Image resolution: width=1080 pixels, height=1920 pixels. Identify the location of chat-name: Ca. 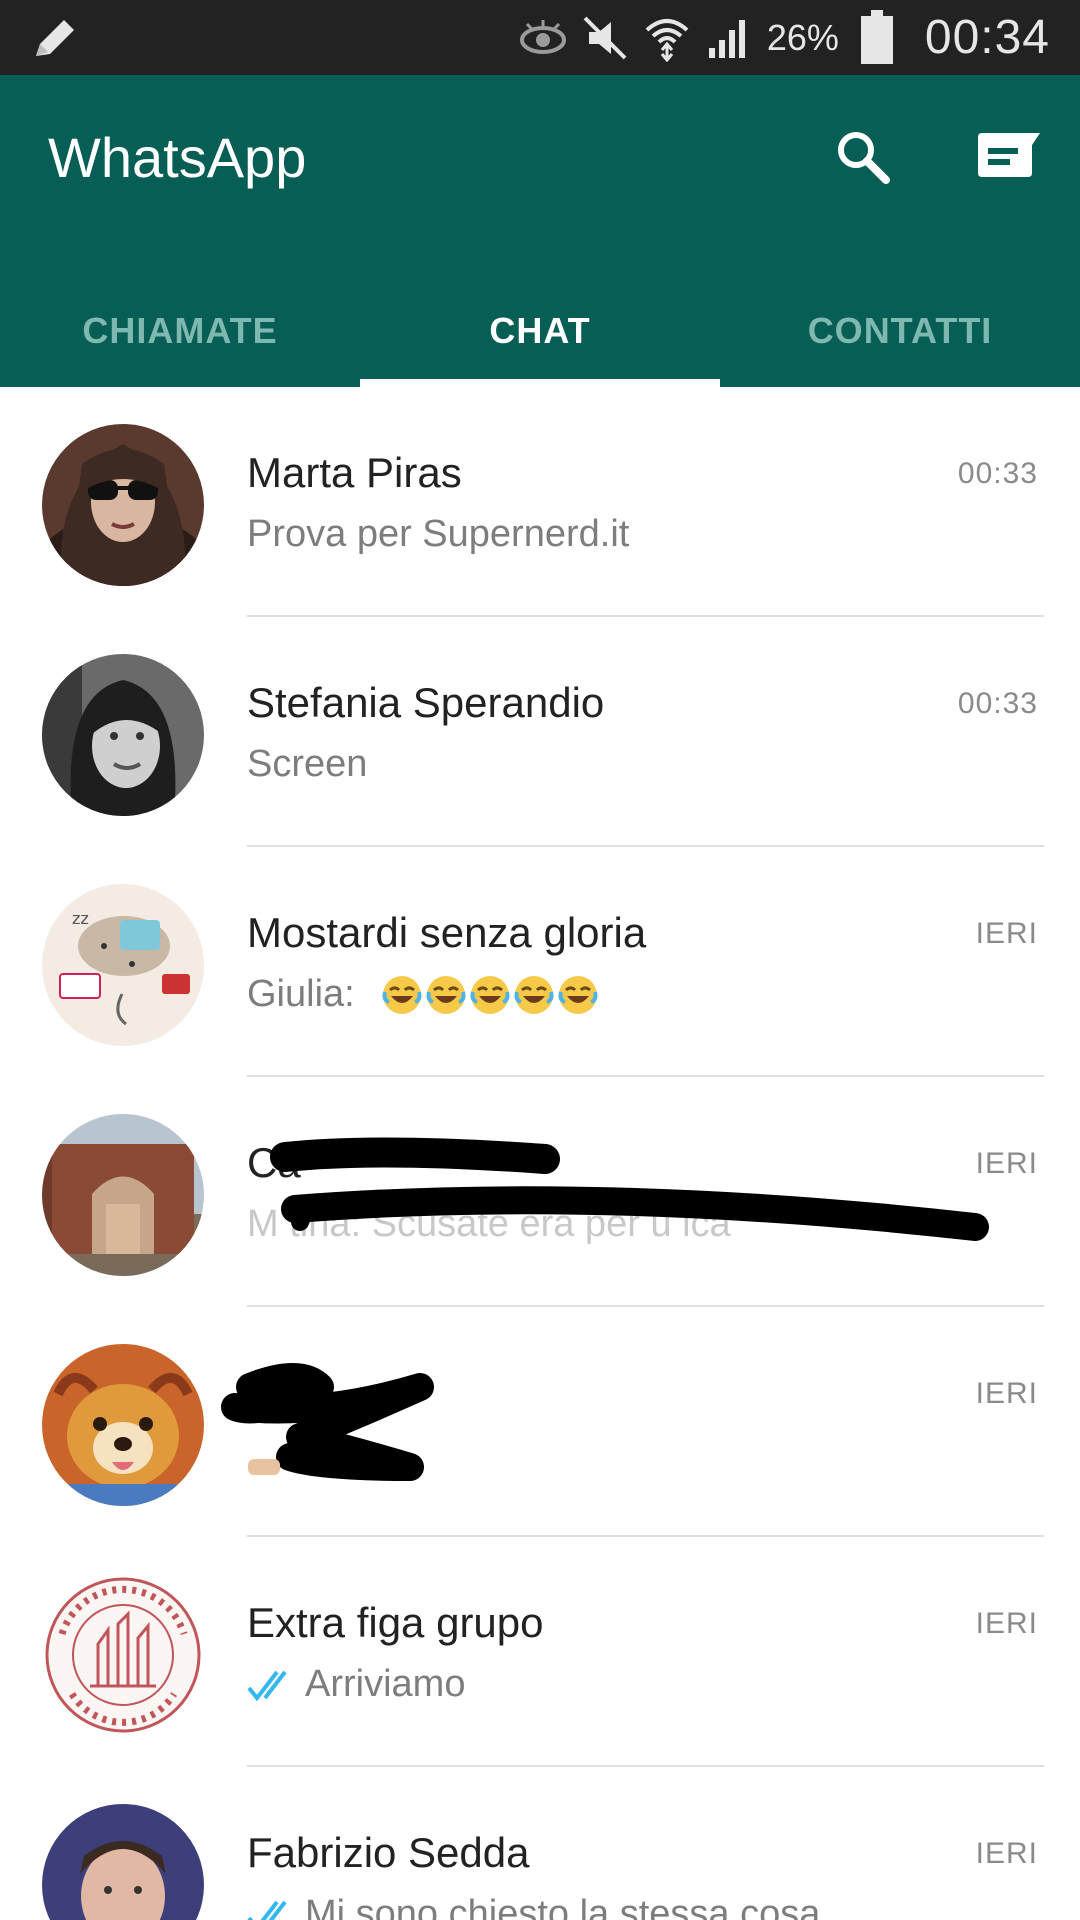
(274, 1162).